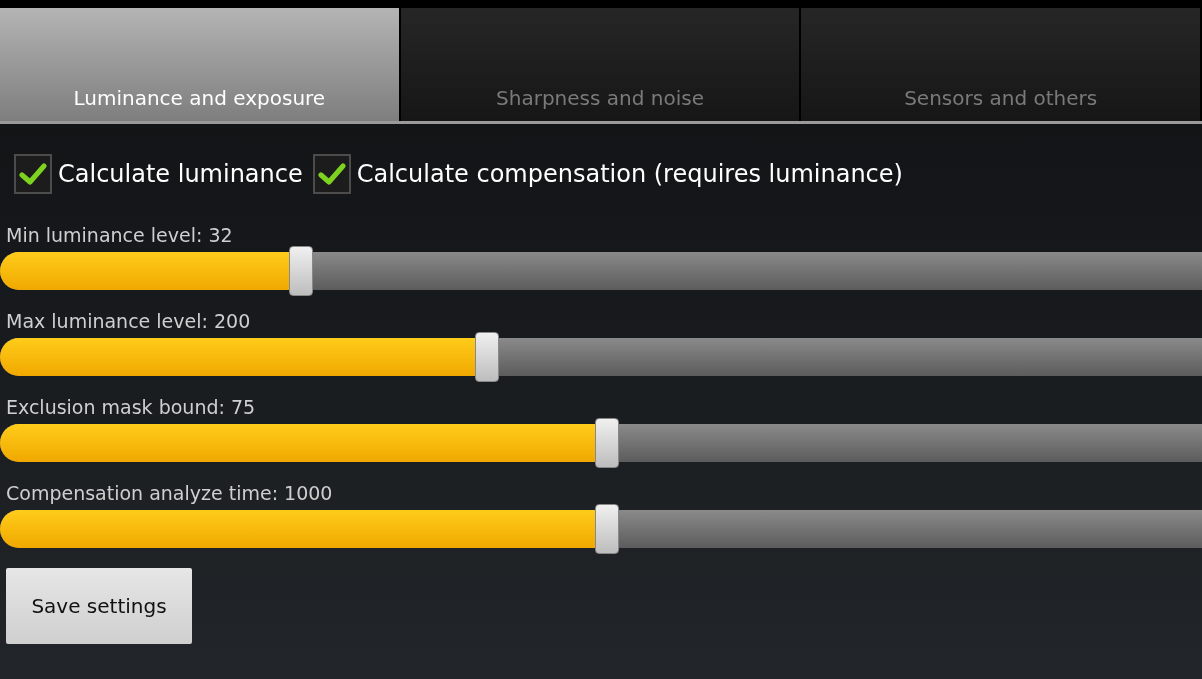 The image size is (1202, 679). I want to click on checkbox-label: Calculate luminance, so click(180, 174).